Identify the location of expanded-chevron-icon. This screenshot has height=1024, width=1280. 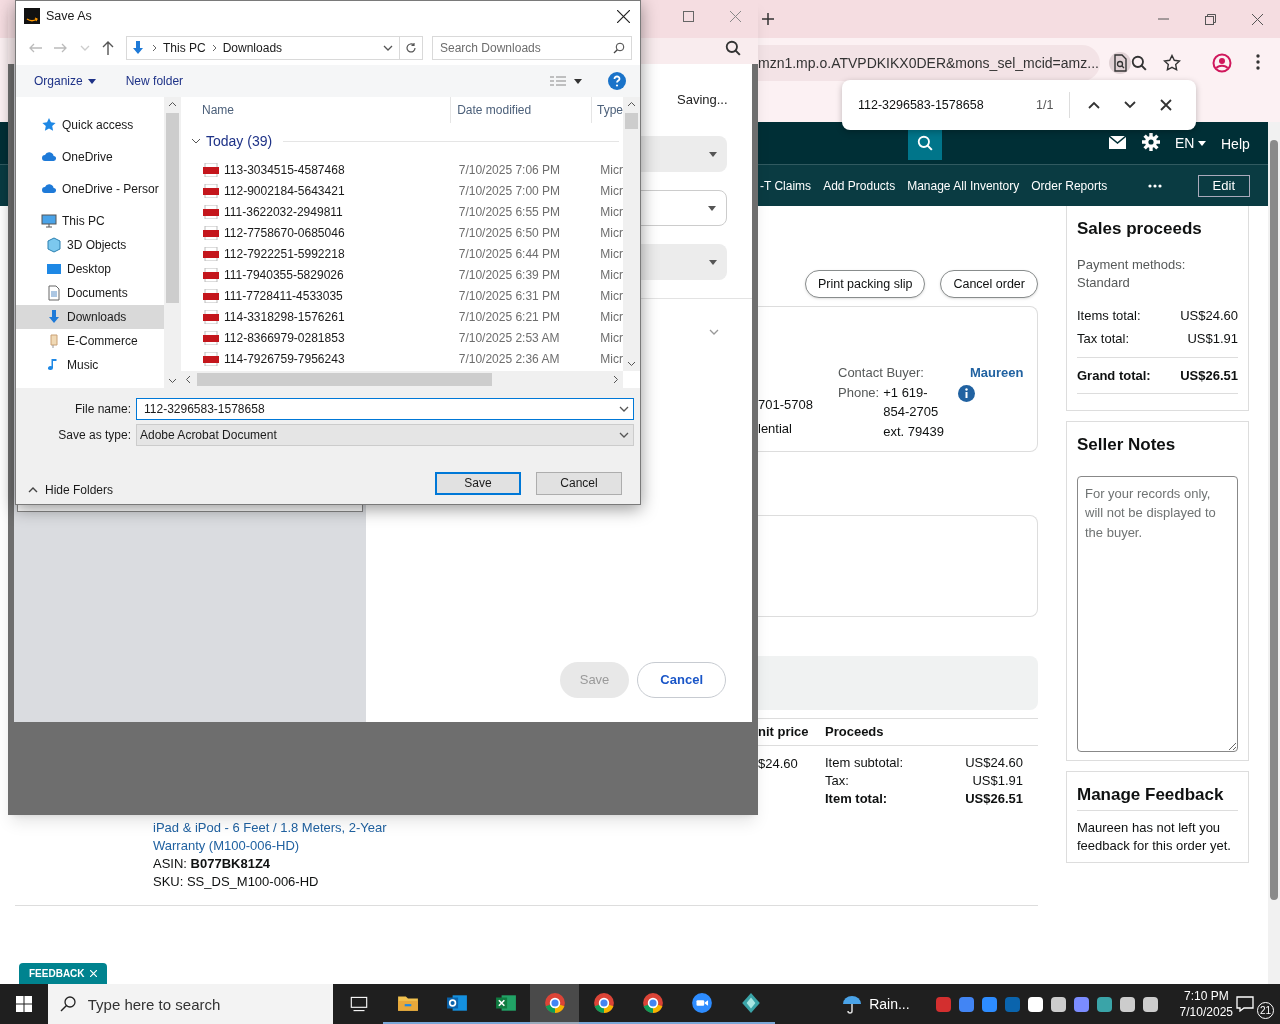
(196, 141).